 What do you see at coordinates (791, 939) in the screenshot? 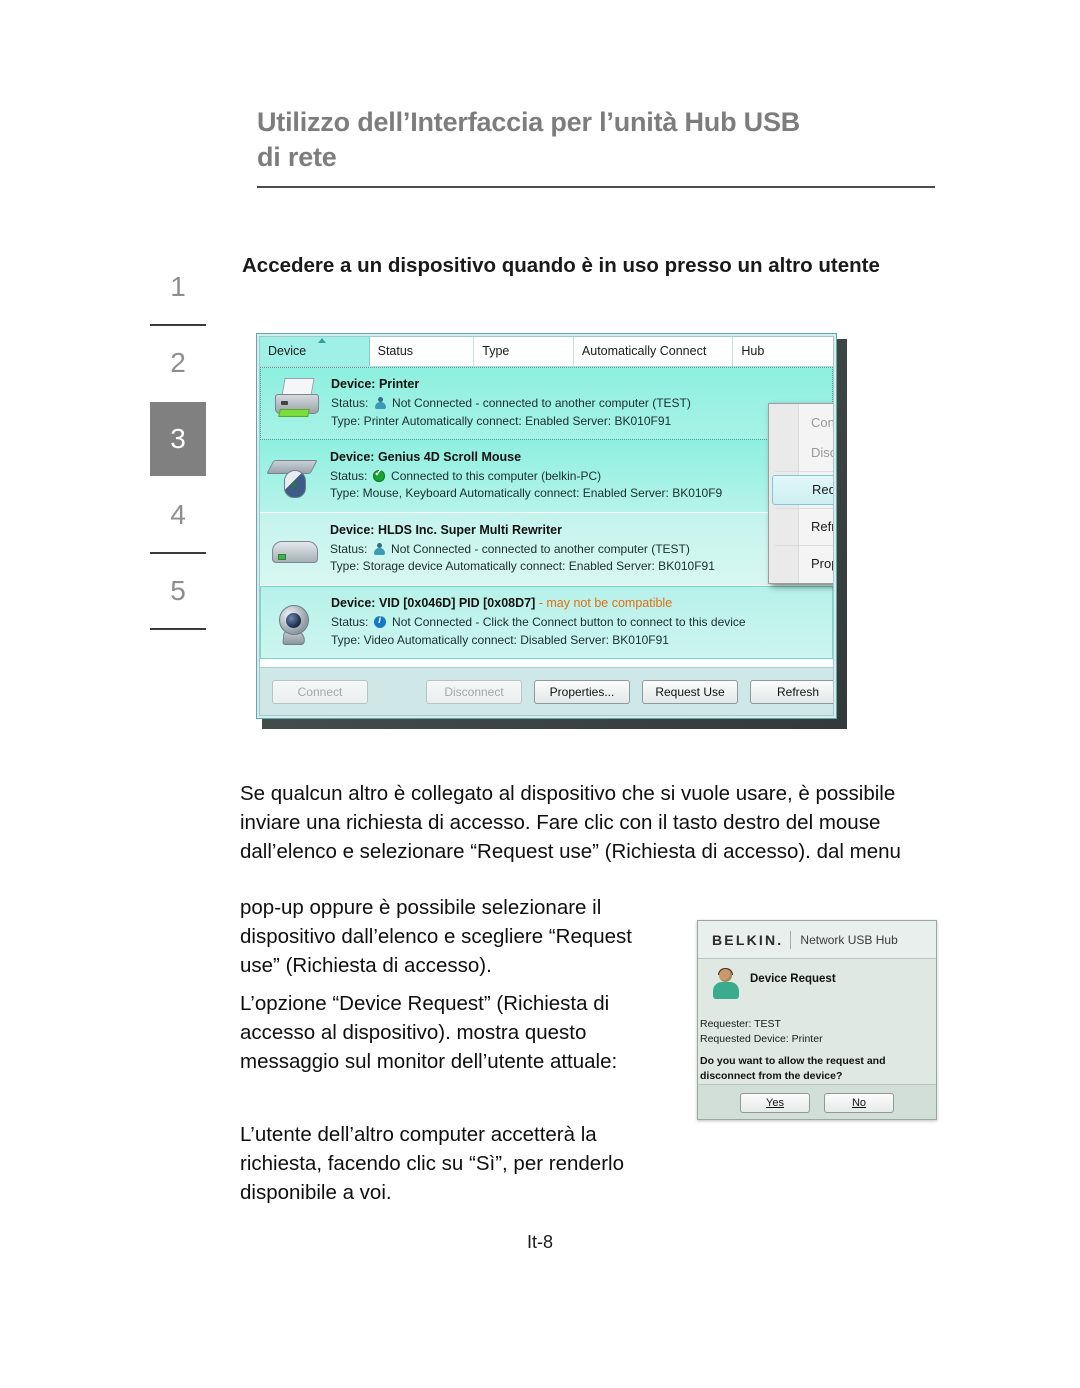
I see `header-divider` at bounding box center [791, 939].